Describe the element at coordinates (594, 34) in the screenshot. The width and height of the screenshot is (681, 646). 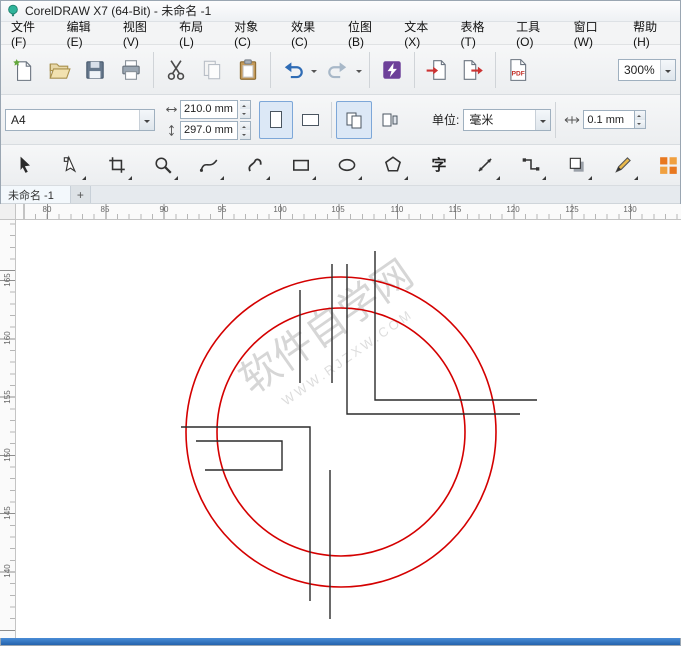
I see `menu-item-window: 窗口(W)` at that location.